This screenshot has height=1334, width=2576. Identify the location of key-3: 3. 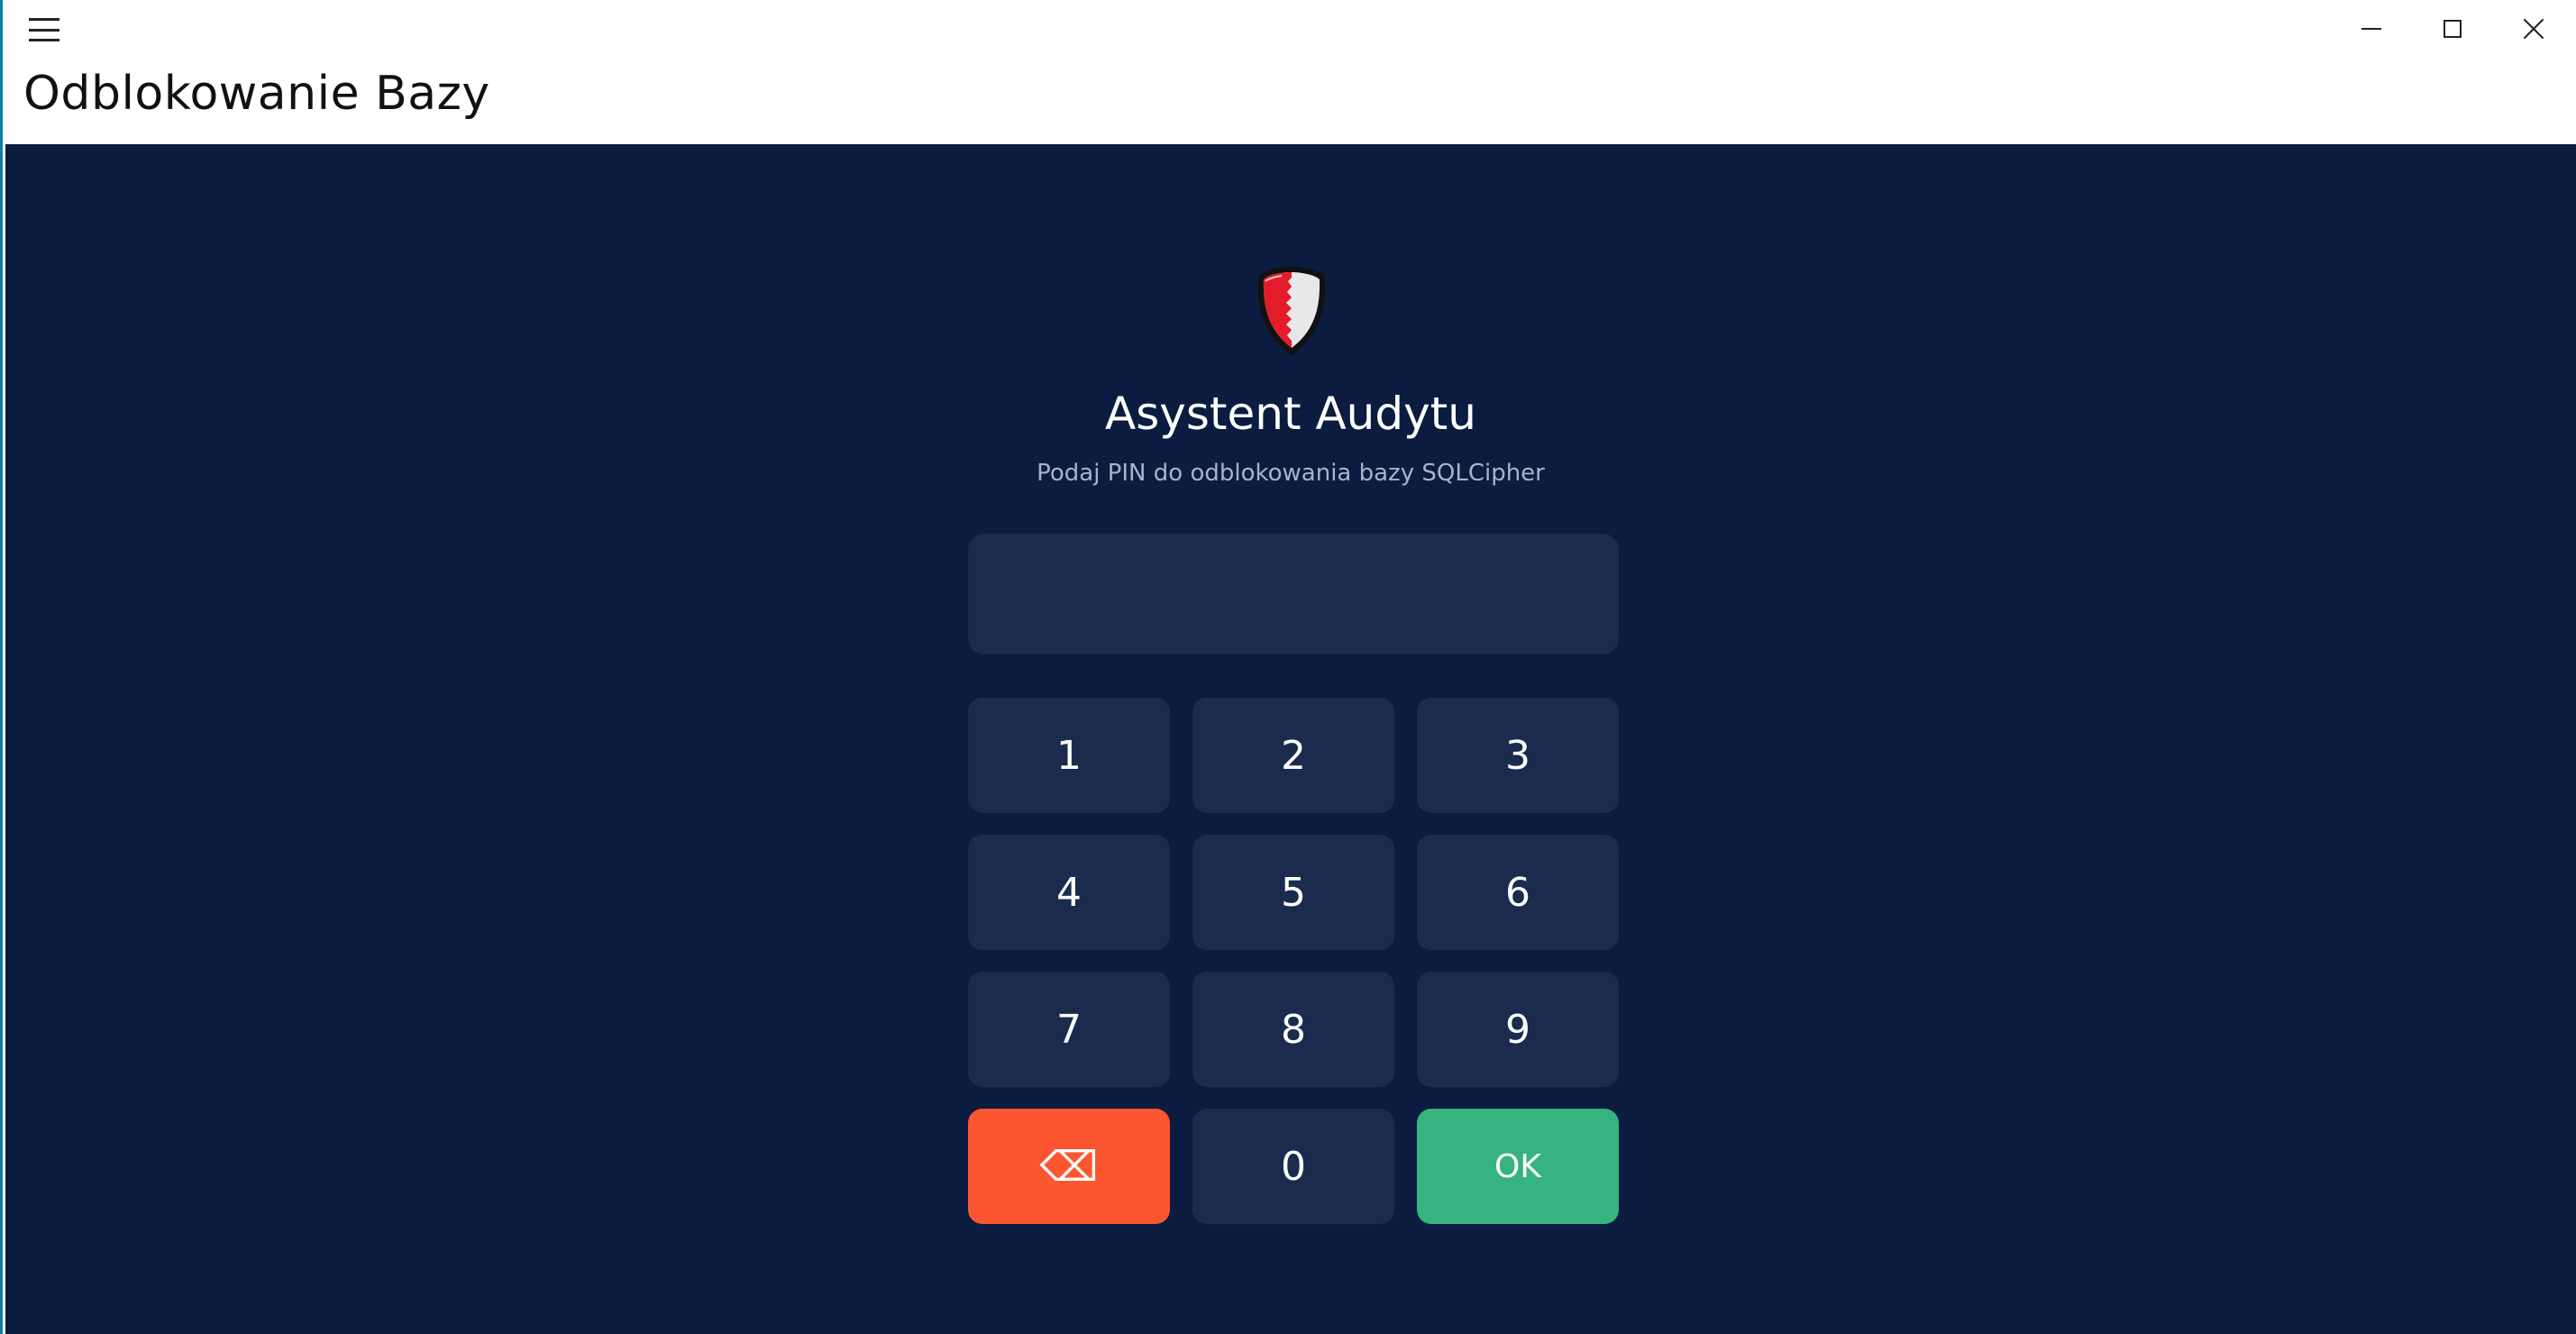
(1518, 755).